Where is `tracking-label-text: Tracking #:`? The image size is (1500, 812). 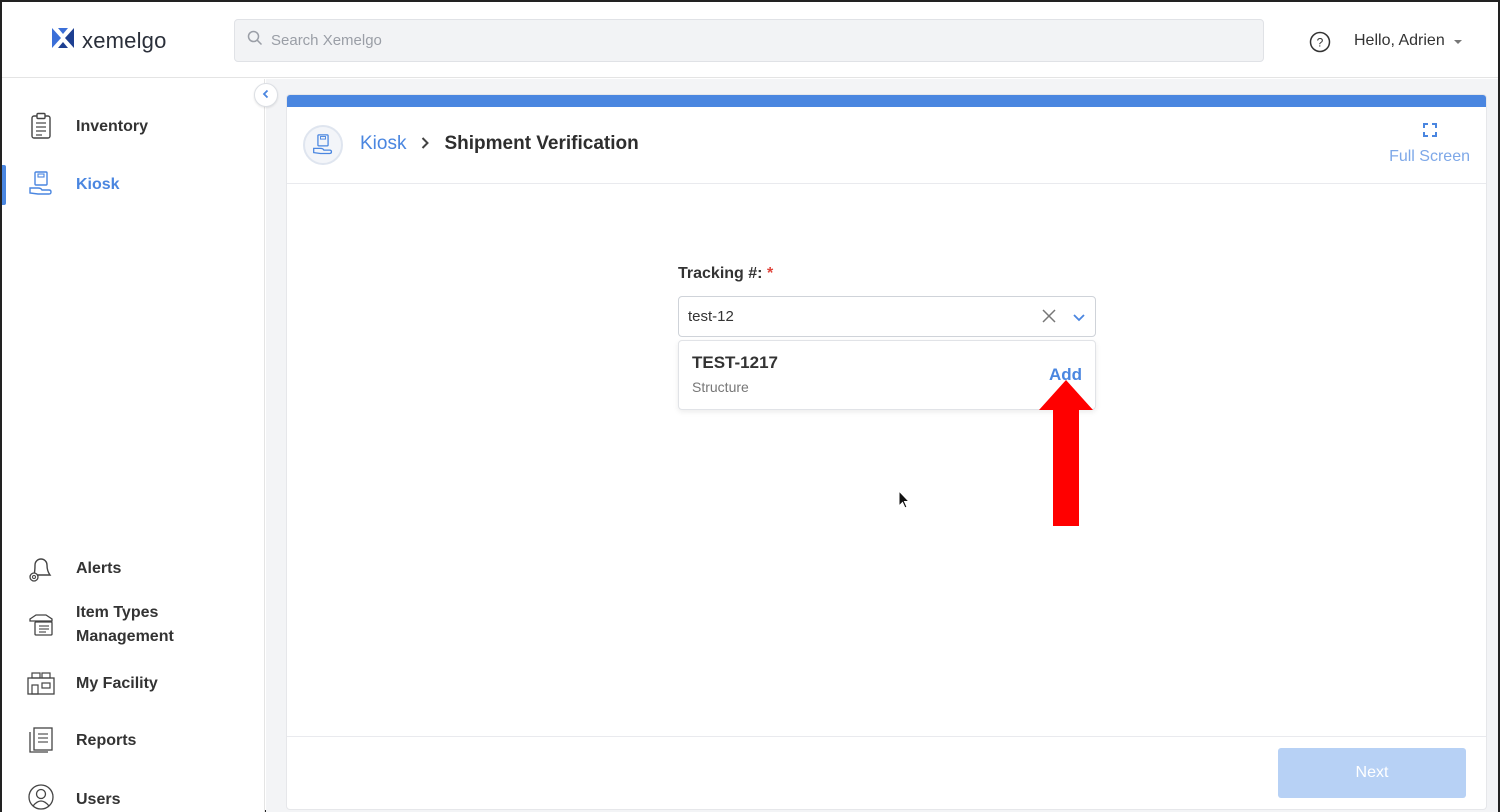 tracking-label-text: Tracking #: is located at coordinates (720, 273).